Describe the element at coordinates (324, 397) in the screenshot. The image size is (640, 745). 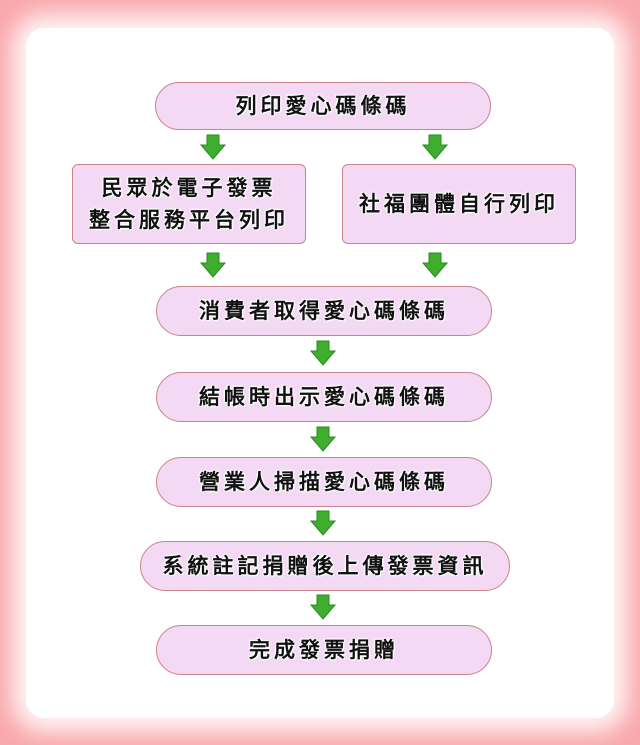
I see `step-show-at-checkout: 結帳時出示愛心碼條碼` at that location.